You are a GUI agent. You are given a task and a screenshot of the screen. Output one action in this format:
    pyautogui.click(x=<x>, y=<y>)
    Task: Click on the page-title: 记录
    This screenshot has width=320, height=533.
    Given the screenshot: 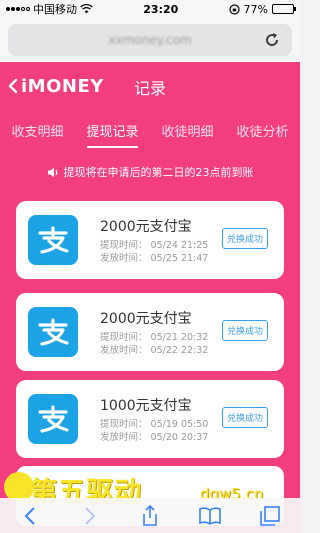 What is the action you would take?
    pyautogui.click(x=150, y=88)
    